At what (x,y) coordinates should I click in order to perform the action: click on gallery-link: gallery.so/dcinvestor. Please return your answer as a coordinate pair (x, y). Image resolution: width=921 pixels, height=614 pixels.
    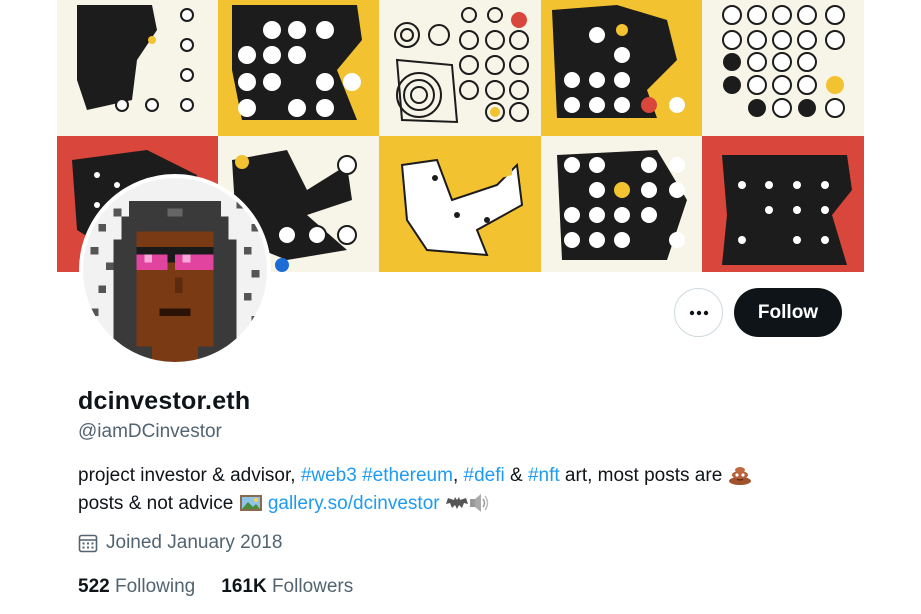
    Looking at the image, I should click on (354, 503).